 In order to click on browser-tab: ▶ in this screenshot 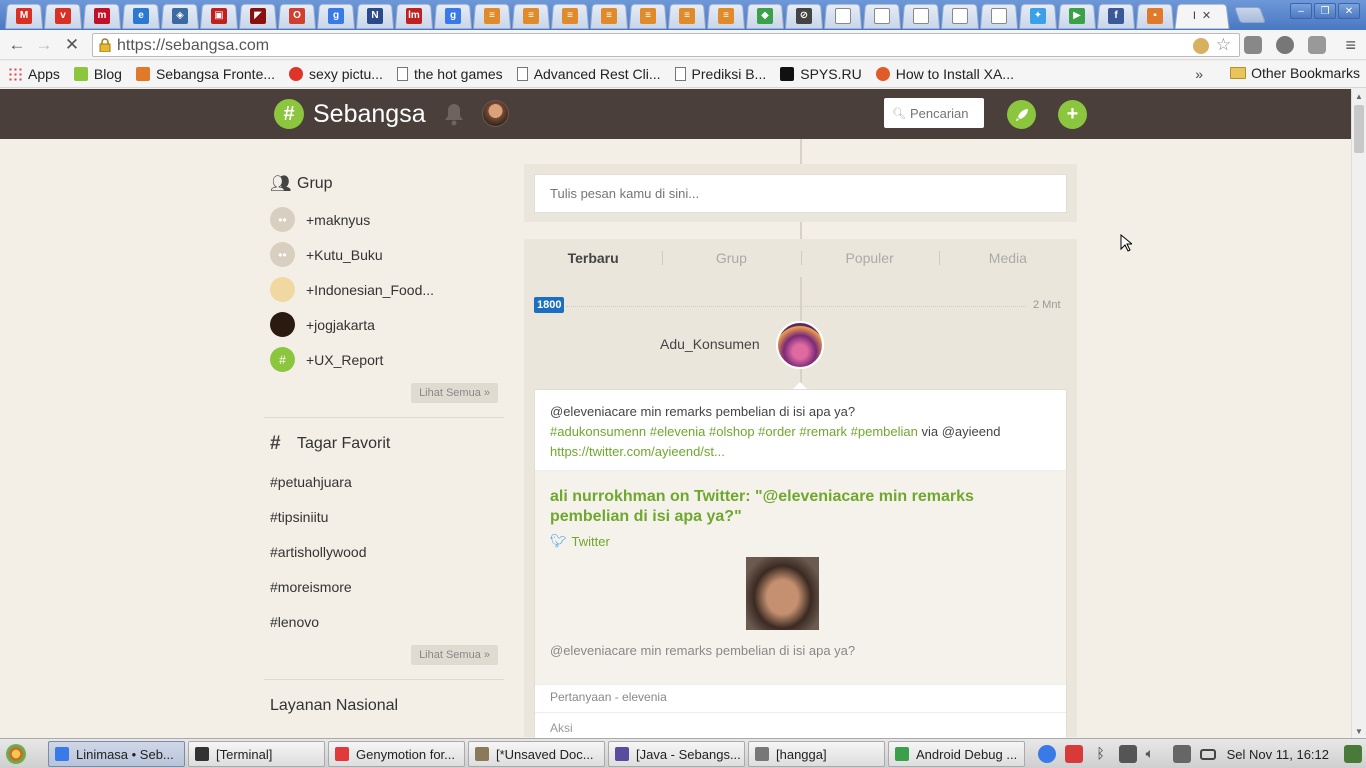, I will do `click(1077, 15)`.